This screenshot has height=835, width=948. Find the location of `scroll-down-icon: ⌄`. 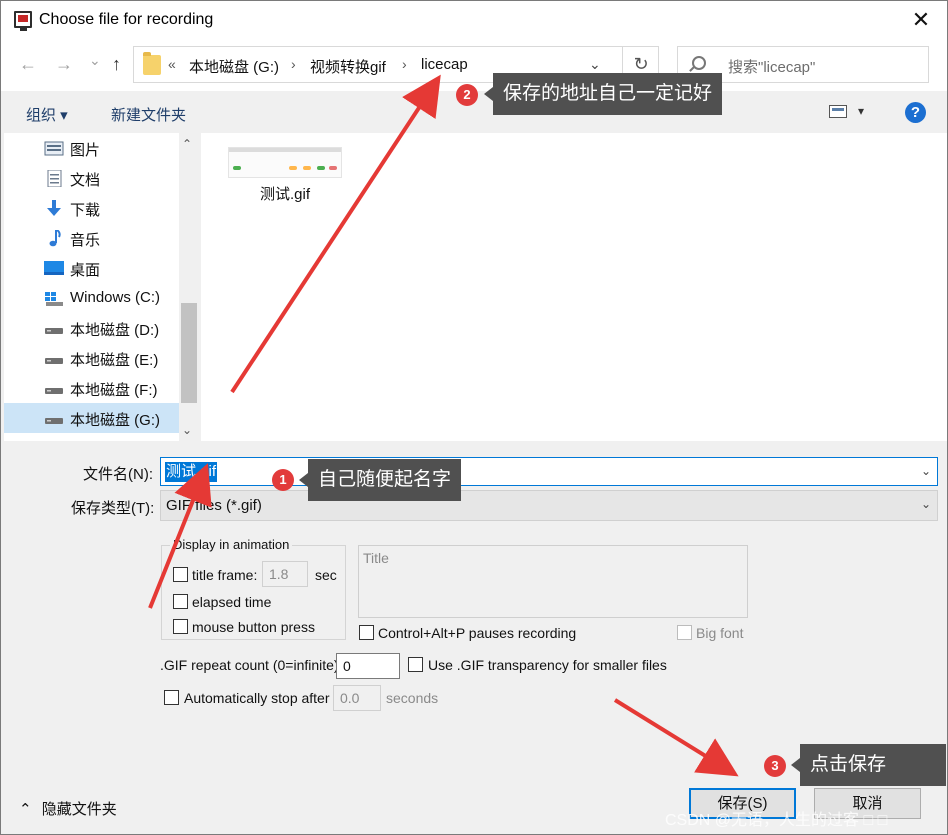

scroll-down-icon: ⌄ is located at coordinates (187, 430).